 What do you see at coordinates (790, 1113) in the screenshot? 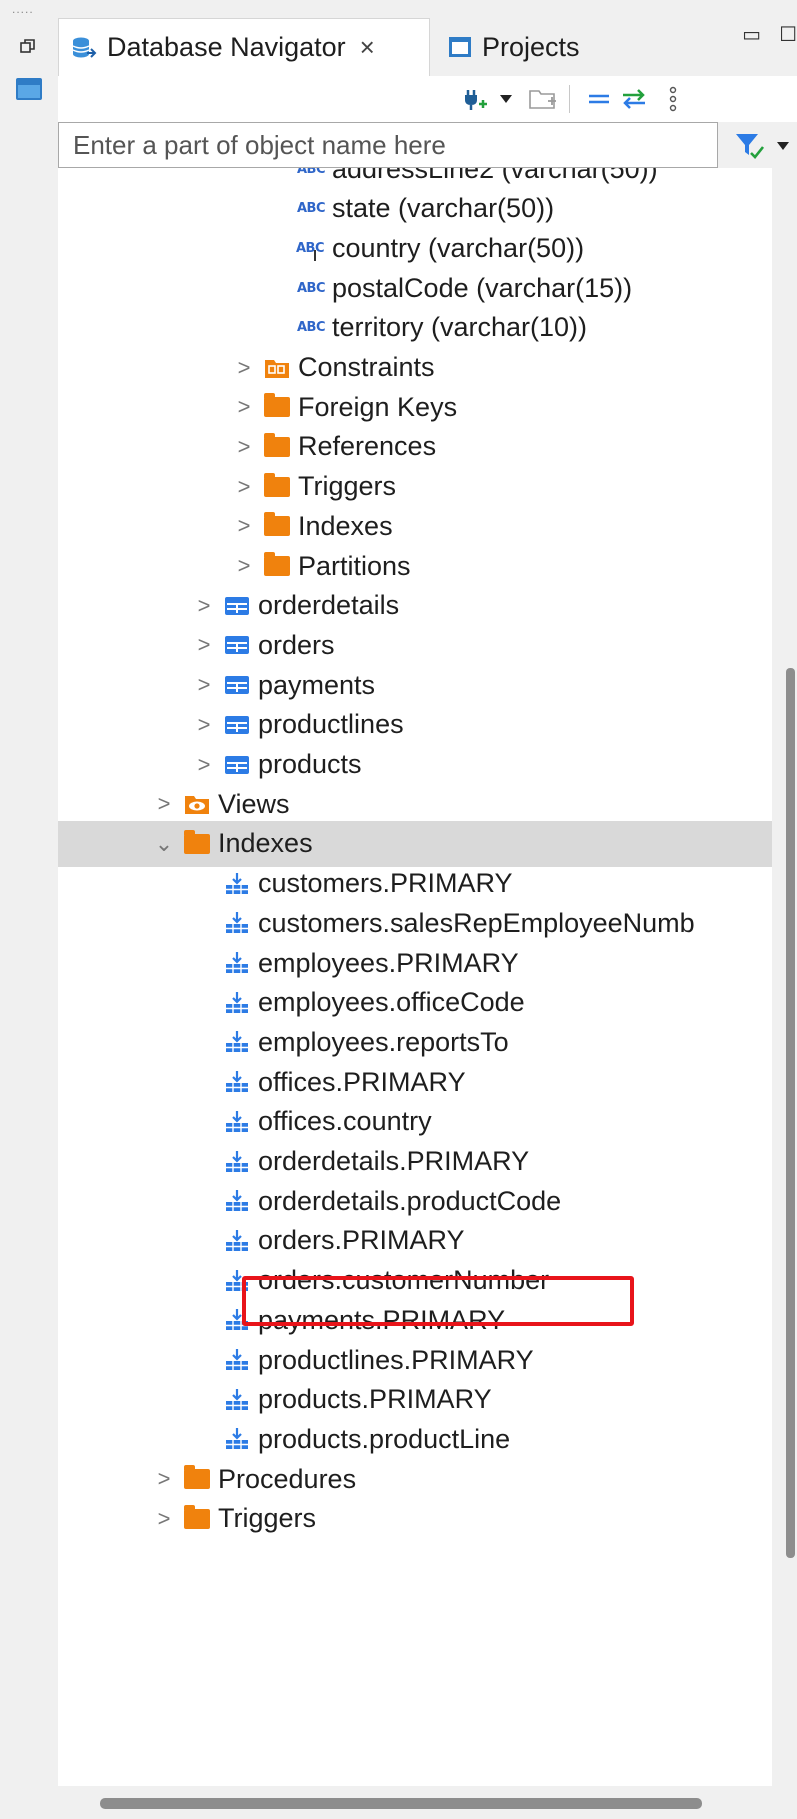
I see `vertical-scroll-thumb` at bounding box center [790, 1113].